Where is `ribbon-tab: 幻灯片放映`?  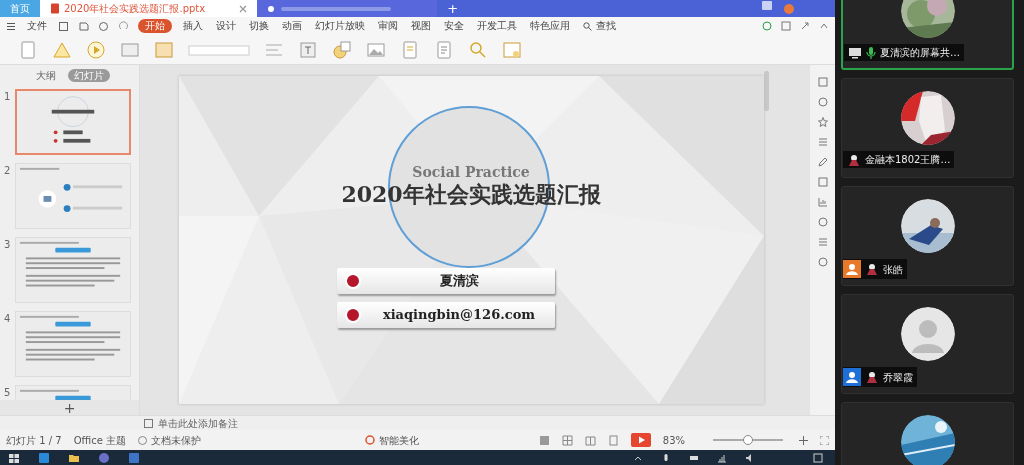
ribbon-tab: 幻灯片放映 is located at coordinates (340, 26).